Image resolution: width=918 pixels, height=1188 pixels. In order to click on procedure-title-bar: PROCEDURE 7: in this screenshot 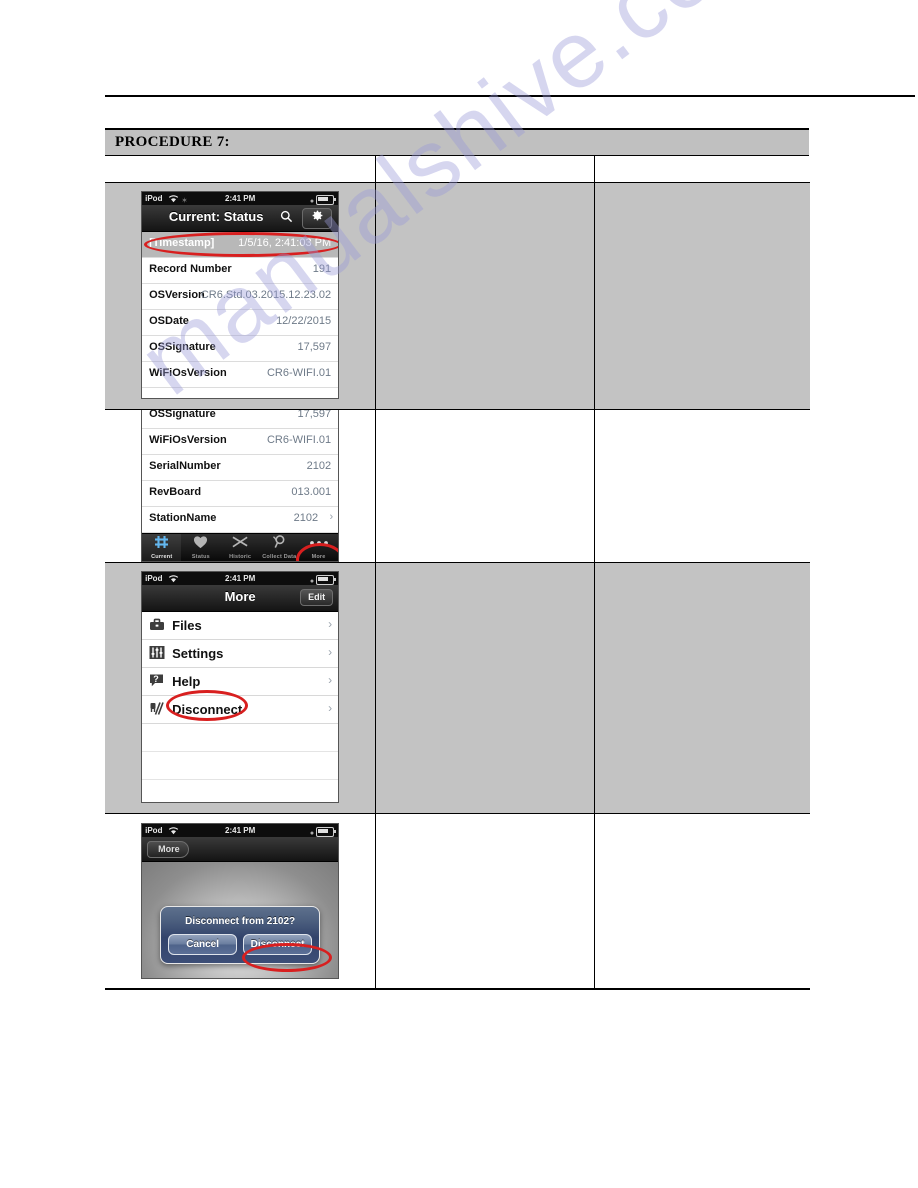, I will do `click(457, 142)`.